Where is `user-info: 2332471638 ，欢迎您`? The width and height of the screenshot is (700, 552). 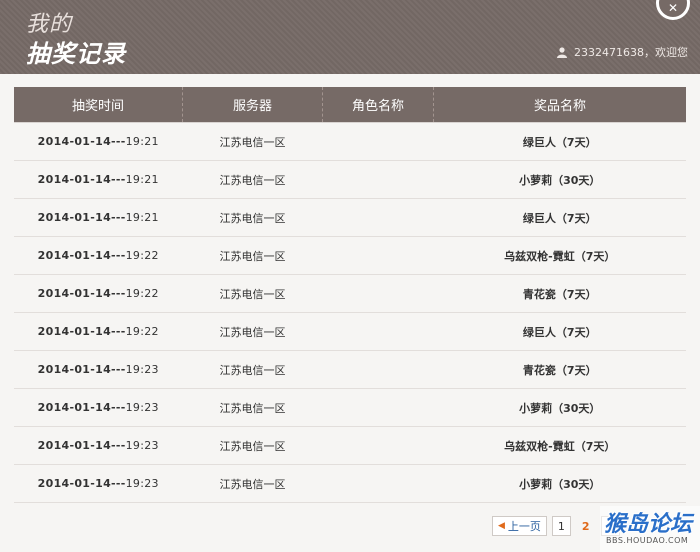
user-info: 2332471638 ，欢迎您 is located at coordinates (622, 52).